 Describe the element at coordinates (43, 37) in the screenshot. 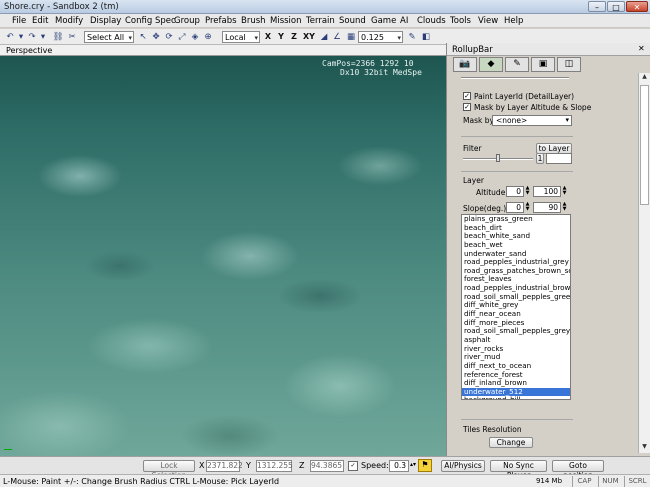

I see `redo-dropdown-icon: ▾` at that location.